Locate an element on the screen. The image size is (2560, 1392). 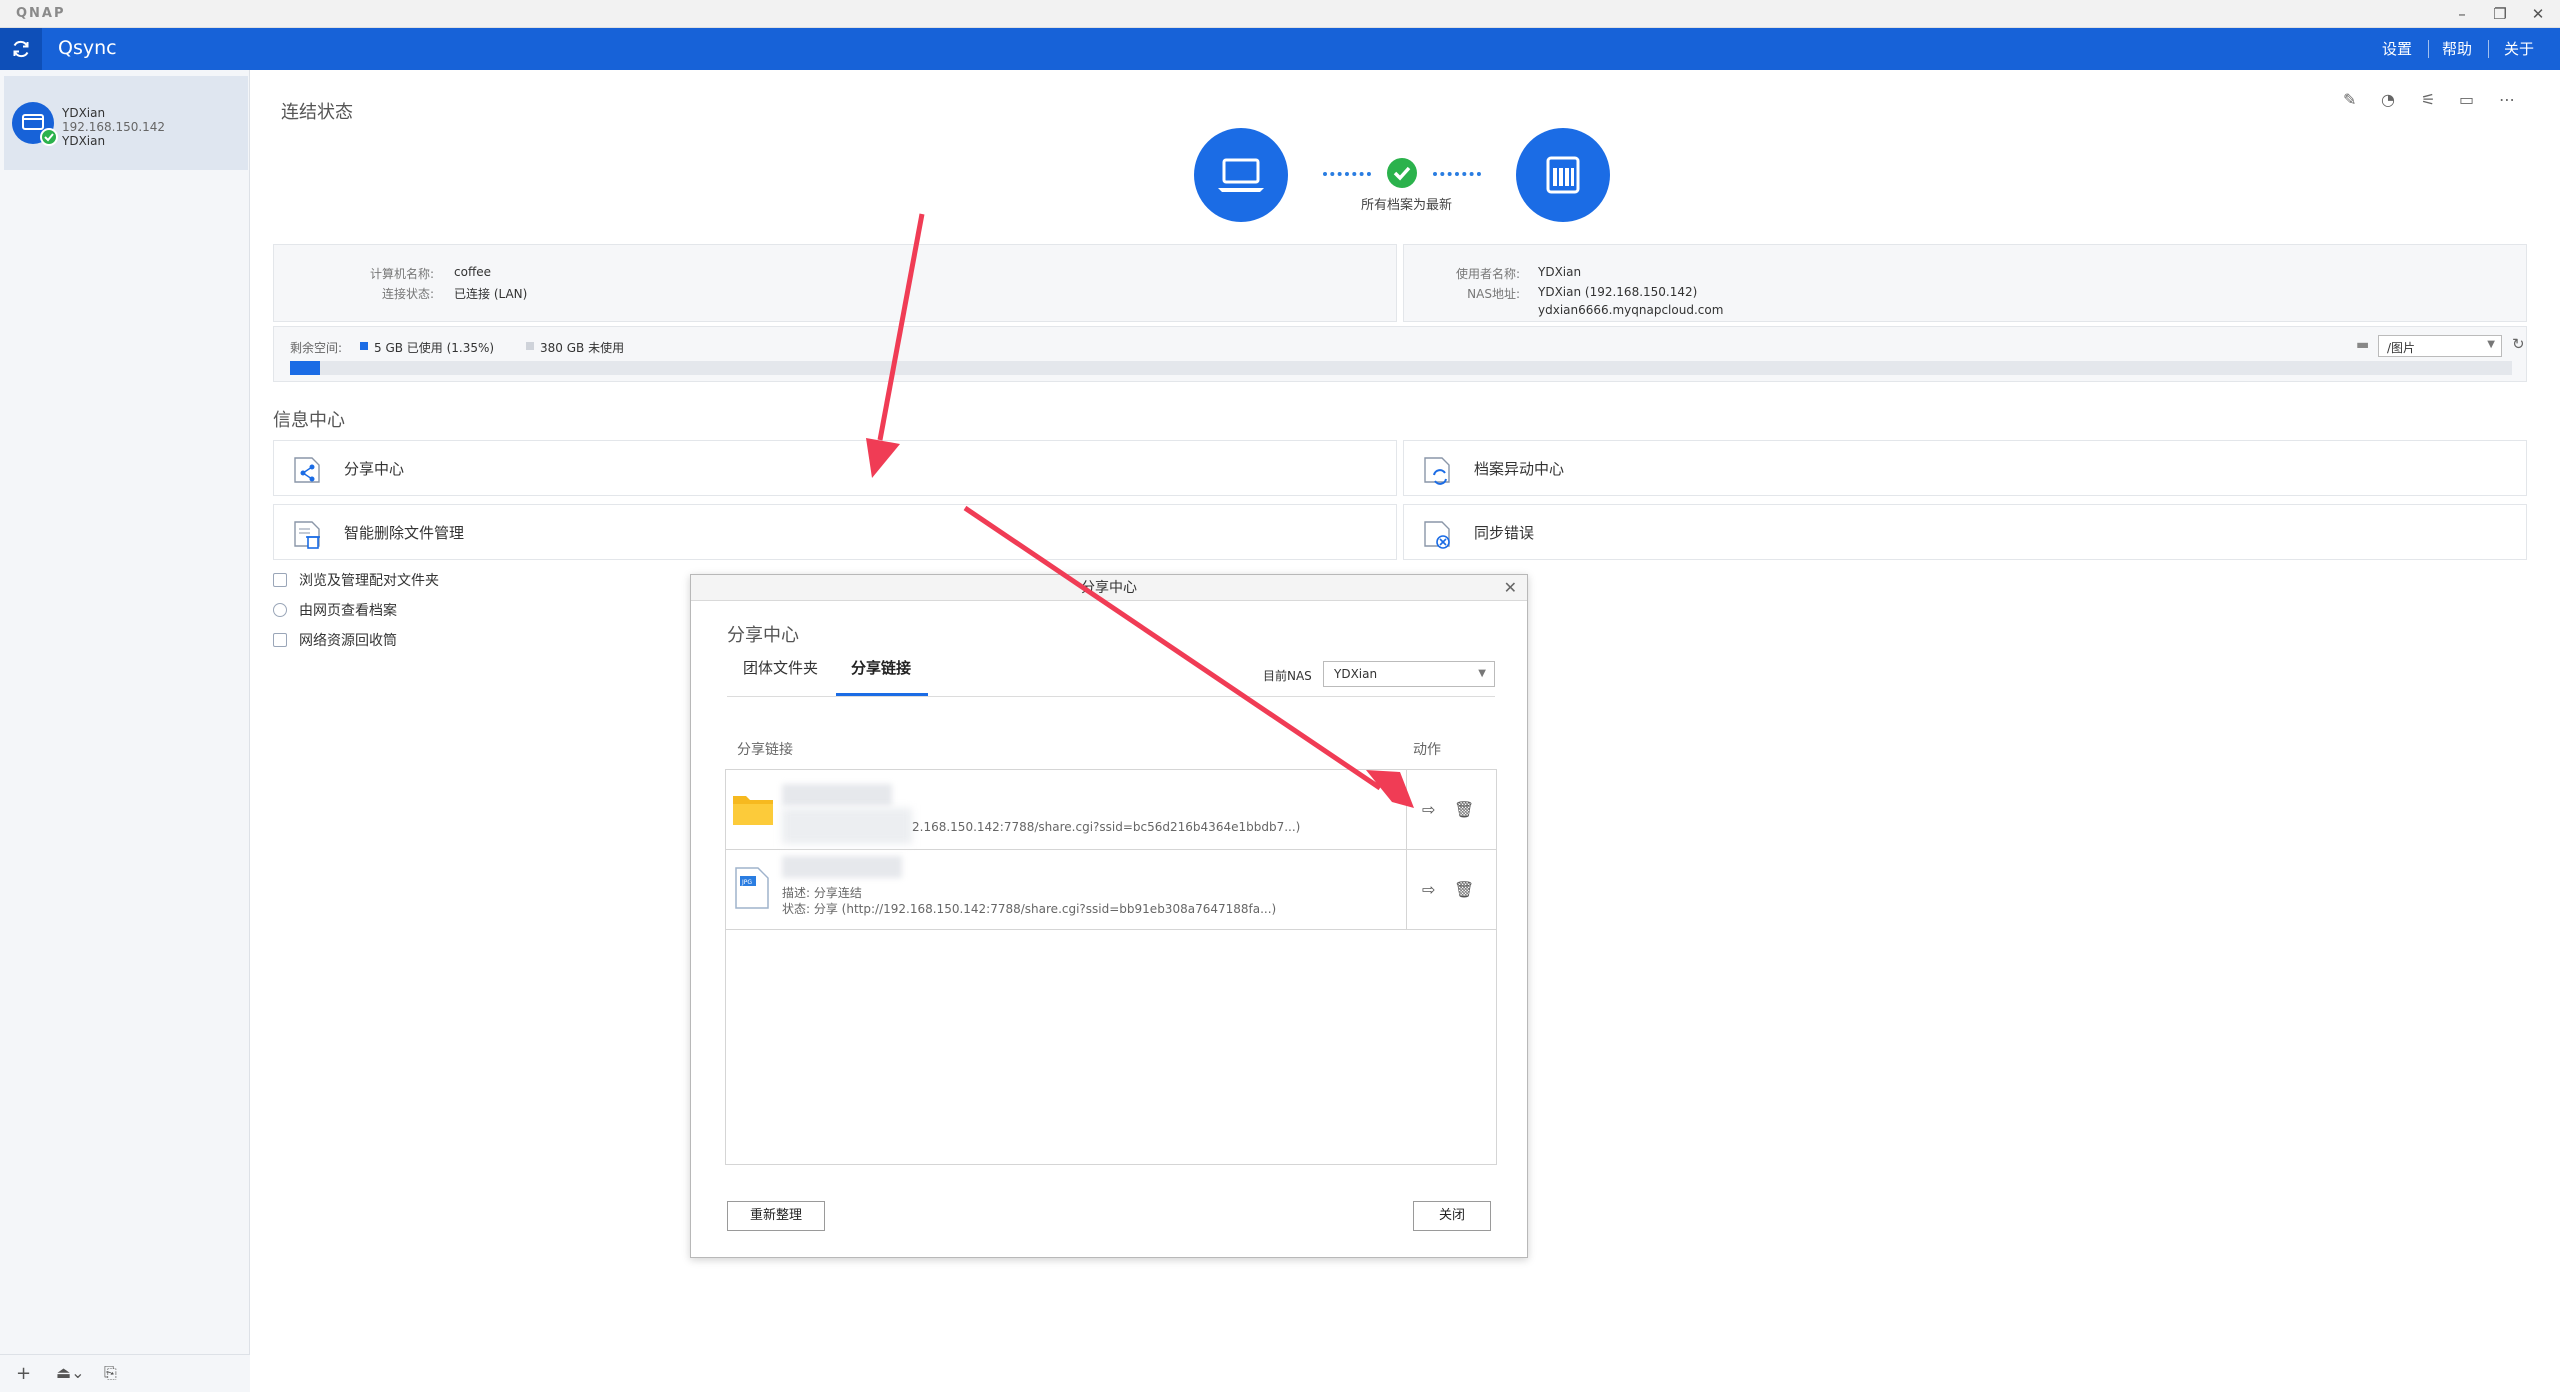
view-files-web-link: 由网页查看档案 is located at coordinates (335, 610).